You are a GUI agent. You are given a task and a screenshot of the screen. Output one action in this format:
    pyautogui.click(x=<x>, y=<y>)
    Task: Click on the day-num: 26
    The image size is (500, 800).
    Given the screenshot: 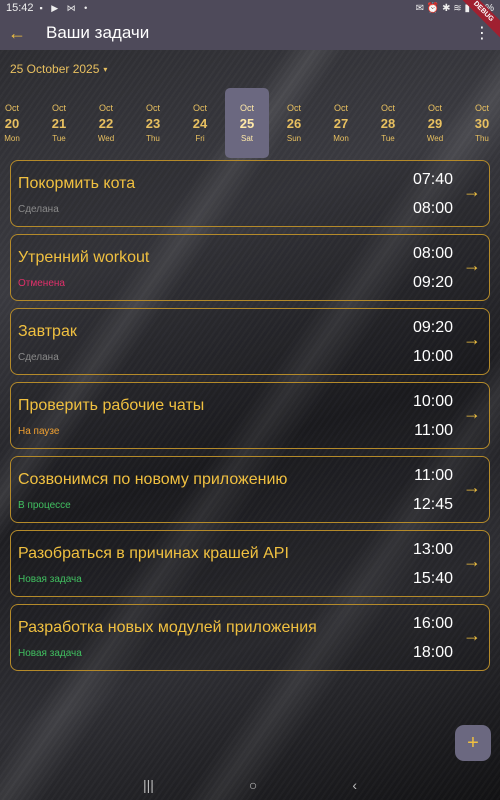 What is the action you would take?
    pyautogui.click(x=294, y=123)
    